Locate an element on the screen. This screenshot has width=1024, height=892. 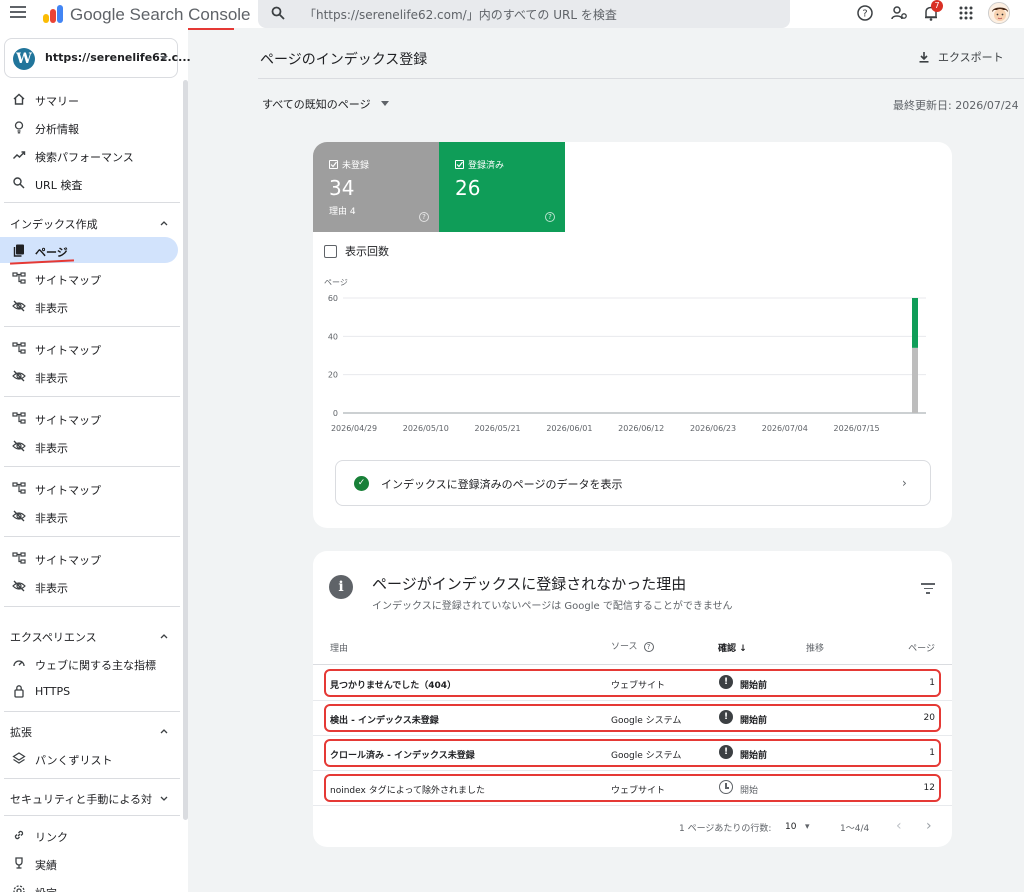
y-tick-label: 40 is located at coordinates (333, 336).